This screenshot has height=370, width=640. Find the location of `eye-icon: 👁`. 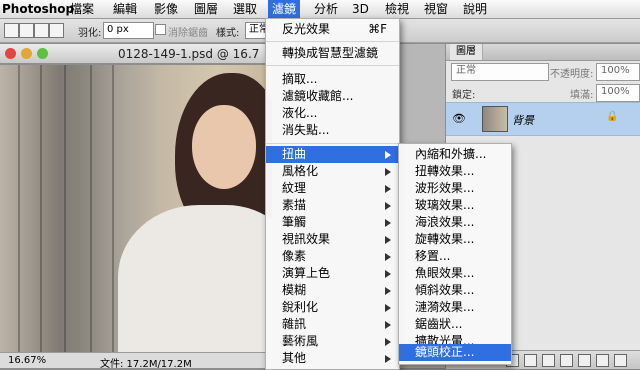

eye-icon: 👁 is located at coordinates (459, 118).